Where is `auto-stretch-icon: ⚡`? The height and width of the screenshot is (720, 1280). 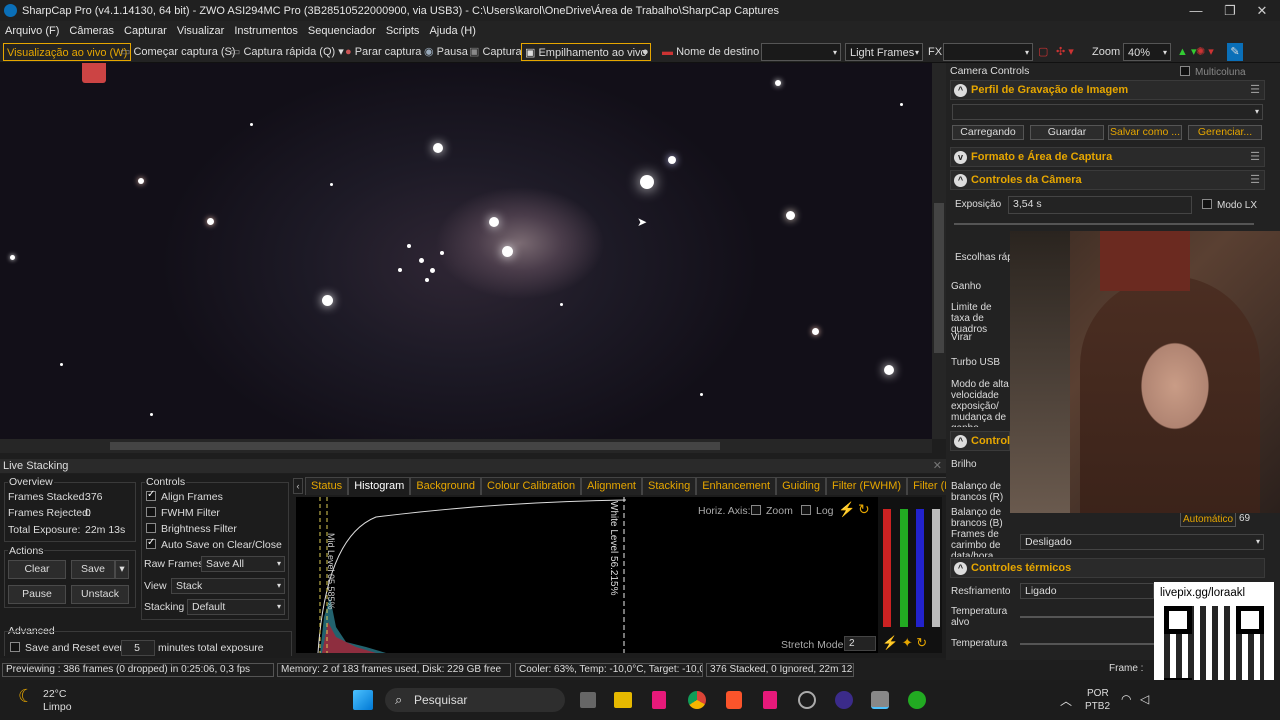
auto-stretch-icon: ⚡ is located at coordinates (846, 509).